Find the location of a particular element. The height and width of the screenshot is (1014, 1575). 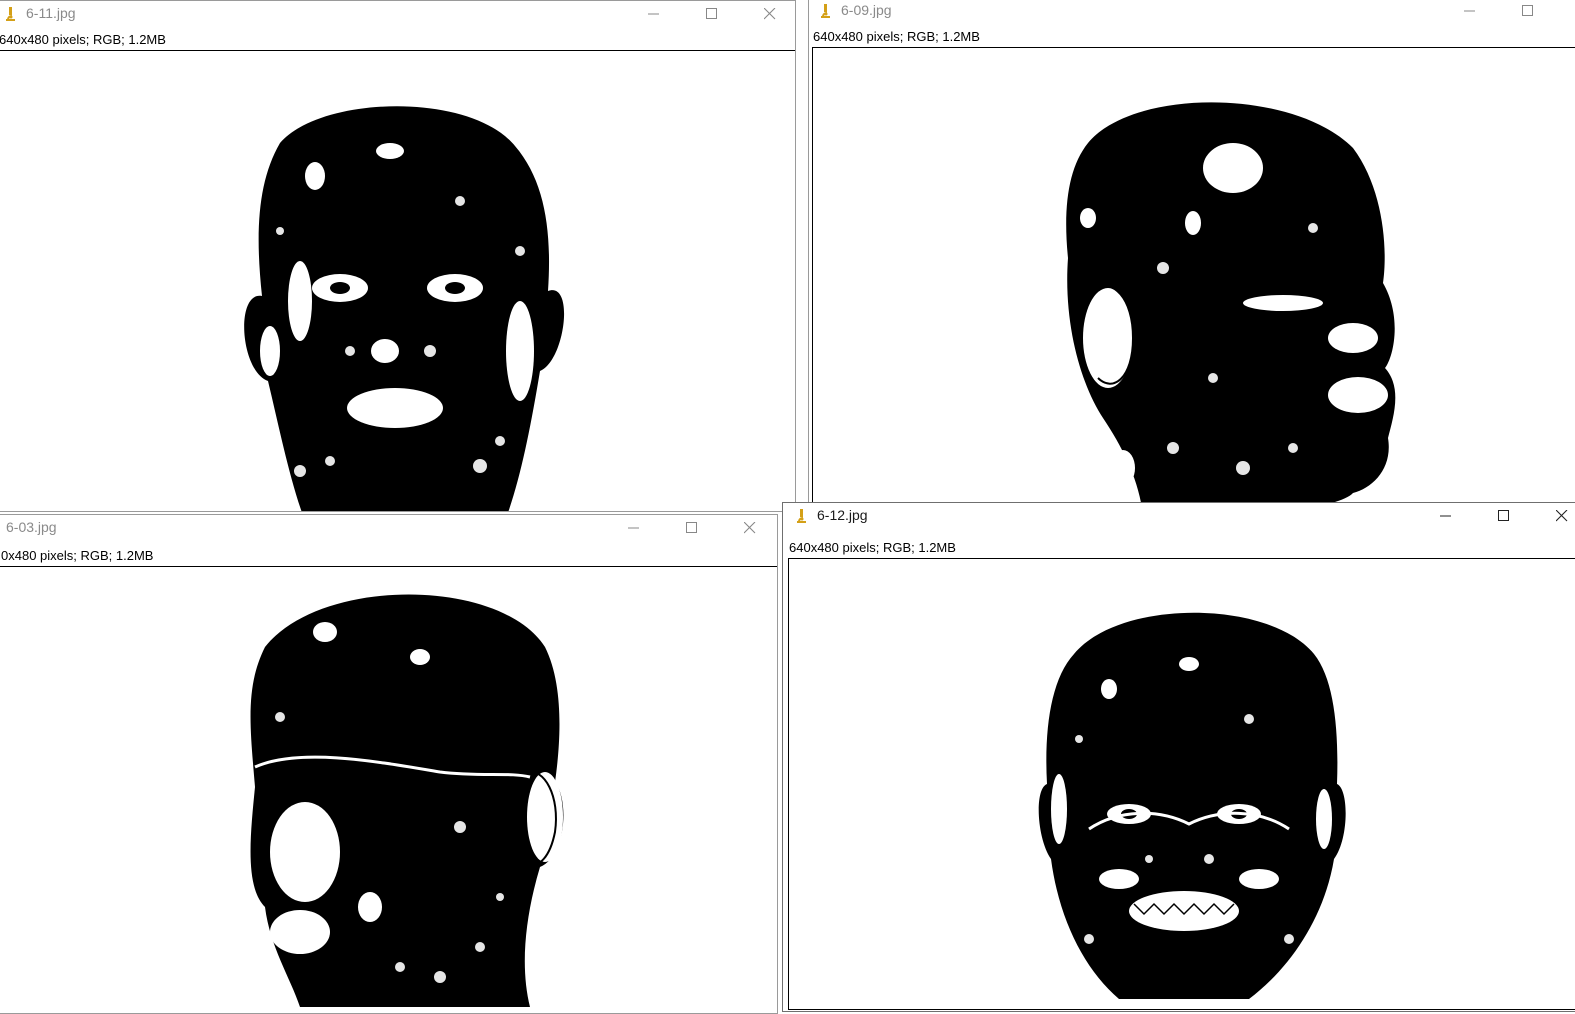

binary-threshold-face-three-quarter is located at coordinates (407, 800).